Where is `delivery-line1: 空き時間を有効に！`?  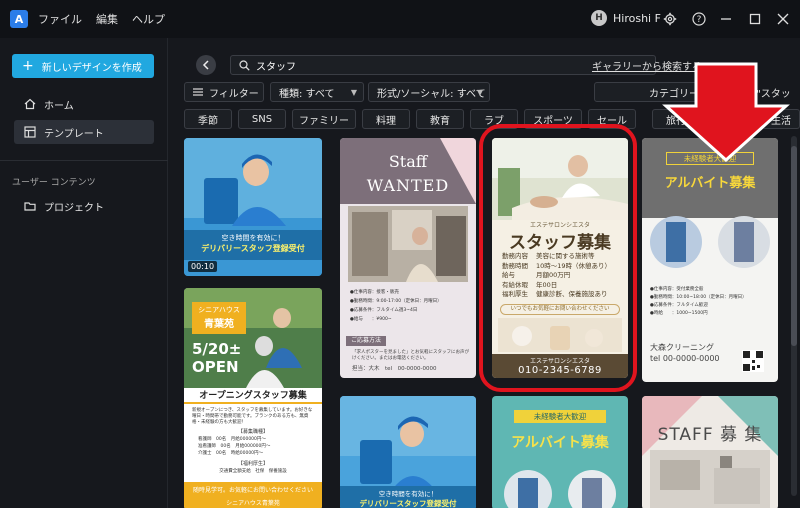 delivery-line1: 空き時間を有効に！ is located at coordinates (253, 238).